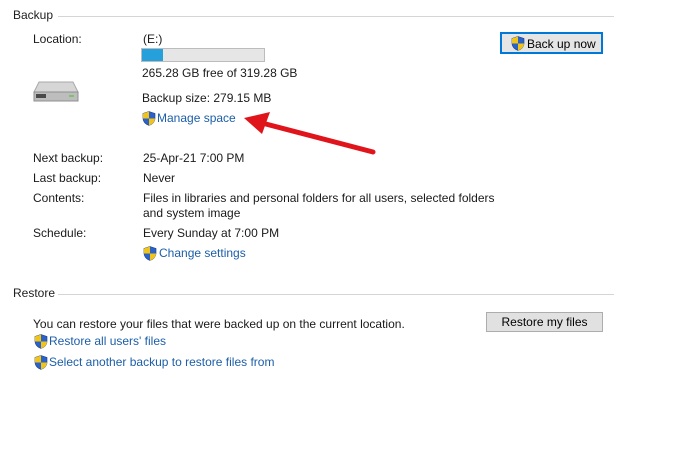  Describe the element at coordinates (207, 98) in the screenshot. I see `backup-size-text: Backup size: 279.15 MB` at that location.